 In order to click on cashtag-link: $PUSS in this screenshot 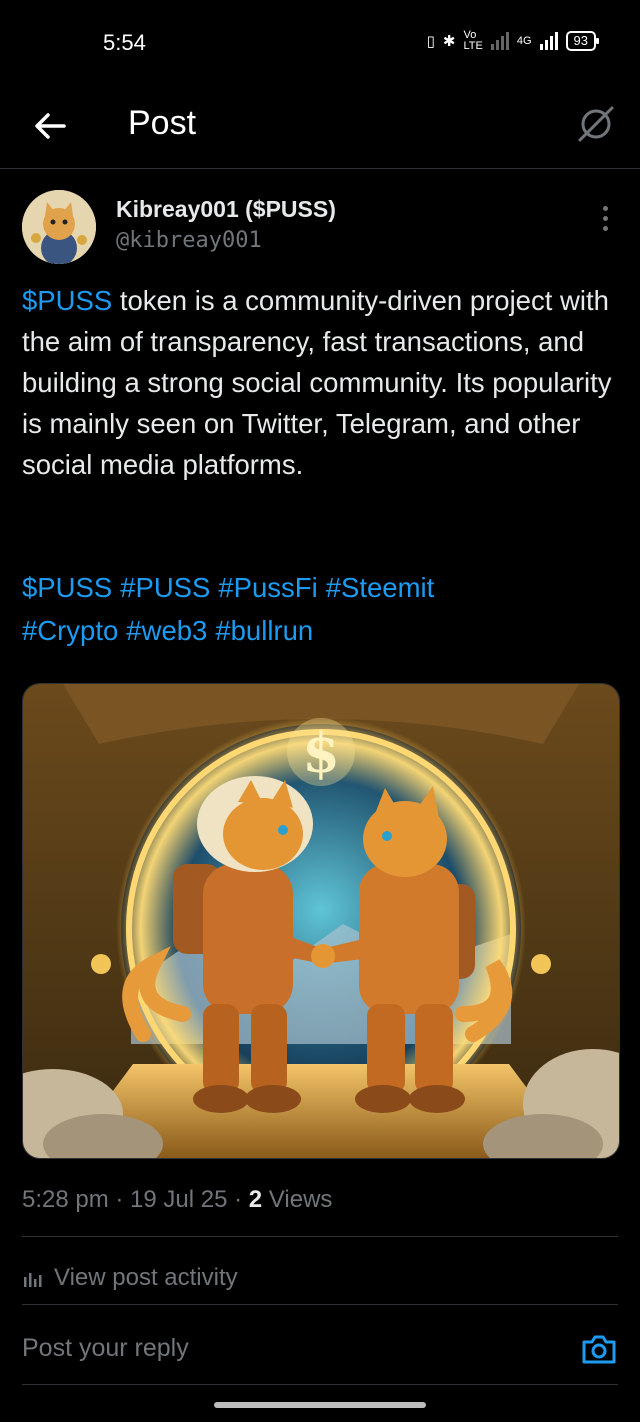, I will do `click(67, 300)`.